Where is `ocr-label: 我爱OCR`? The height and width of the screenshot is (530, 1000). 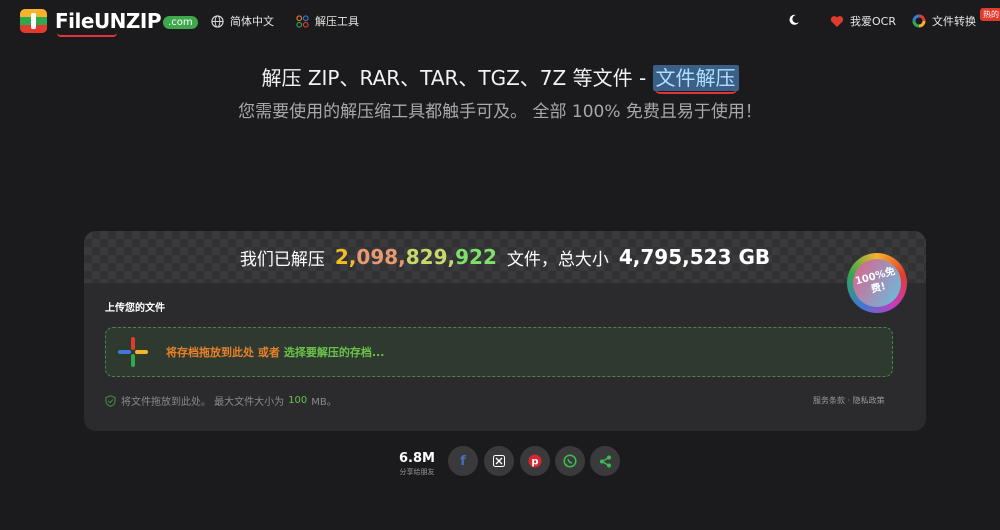 ocr-label: 我爱OCR is located at coordinates (873, 21).